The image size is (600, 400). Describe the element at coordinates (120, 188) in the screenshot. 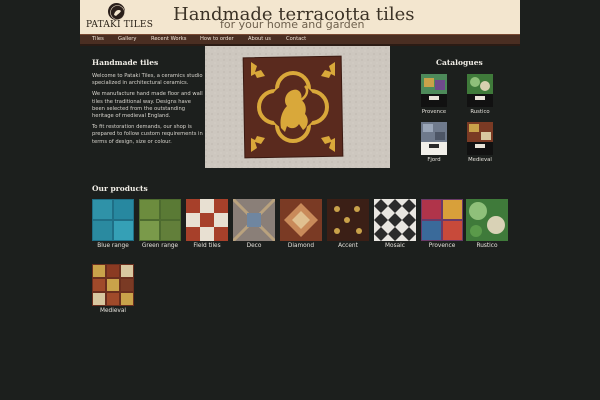

I see `products-heading: Our products` at that location.